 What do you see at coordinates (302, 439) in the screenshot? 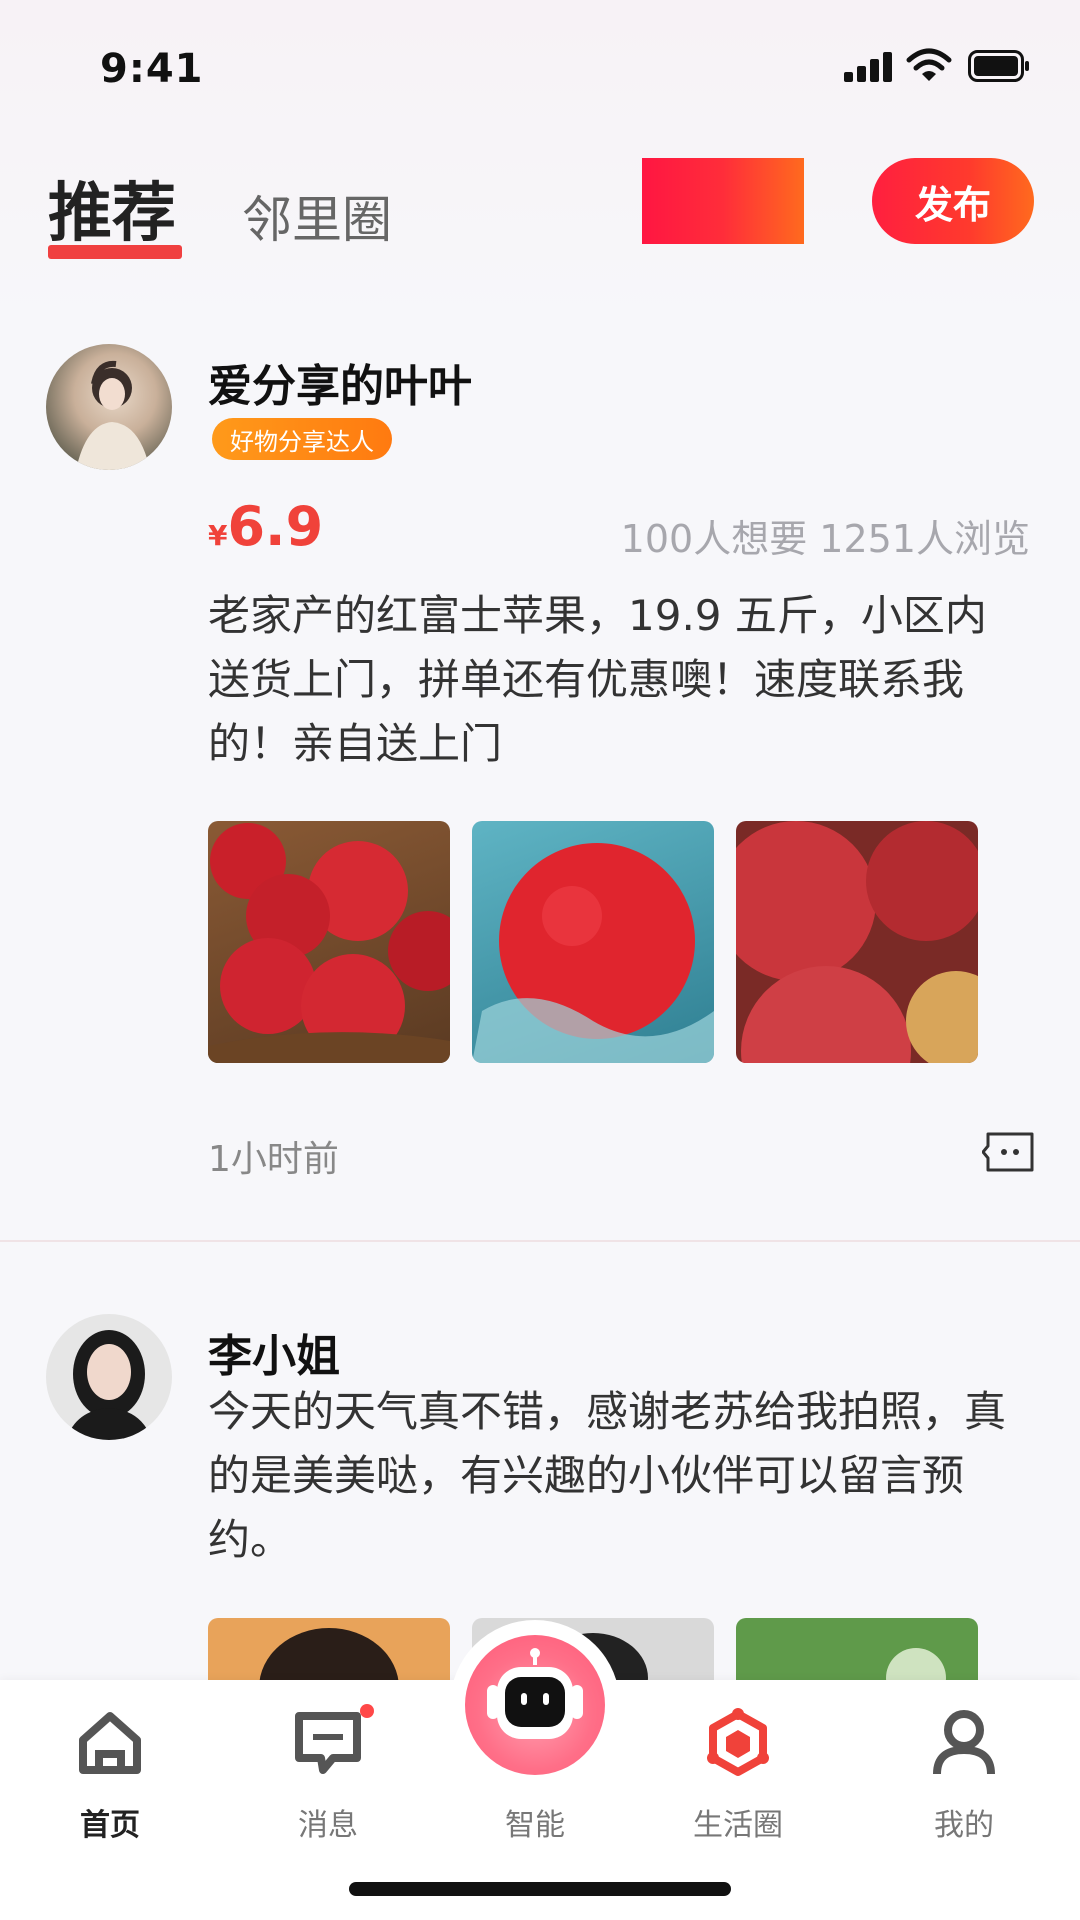
I see `user-badge: 好物分享达人` at bounding box center [302, 439].